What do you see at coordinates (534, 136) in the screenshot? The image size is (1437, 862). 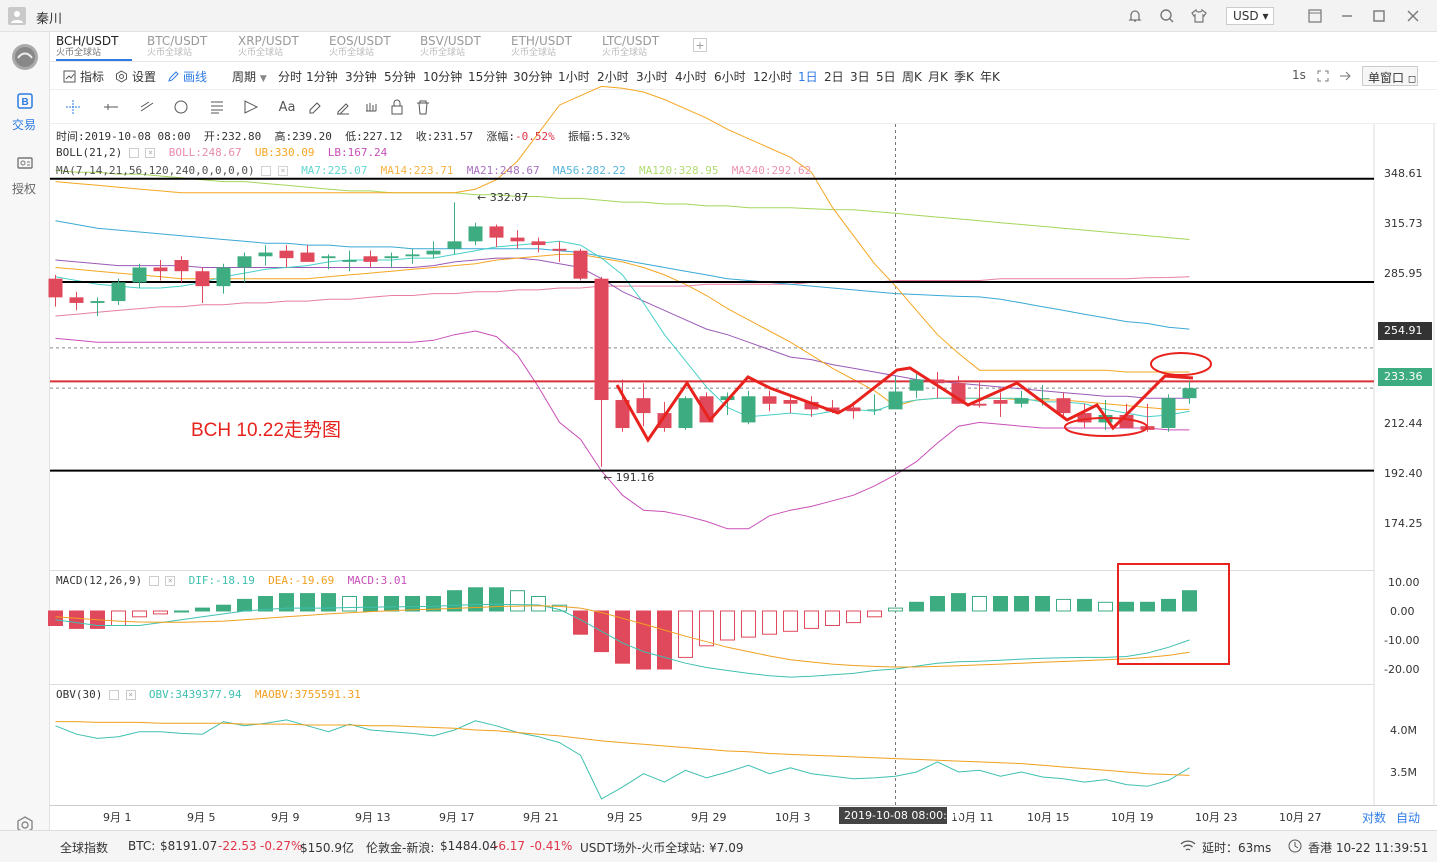 I see `info-change: -0.52%` at bounding box center [534, 136].